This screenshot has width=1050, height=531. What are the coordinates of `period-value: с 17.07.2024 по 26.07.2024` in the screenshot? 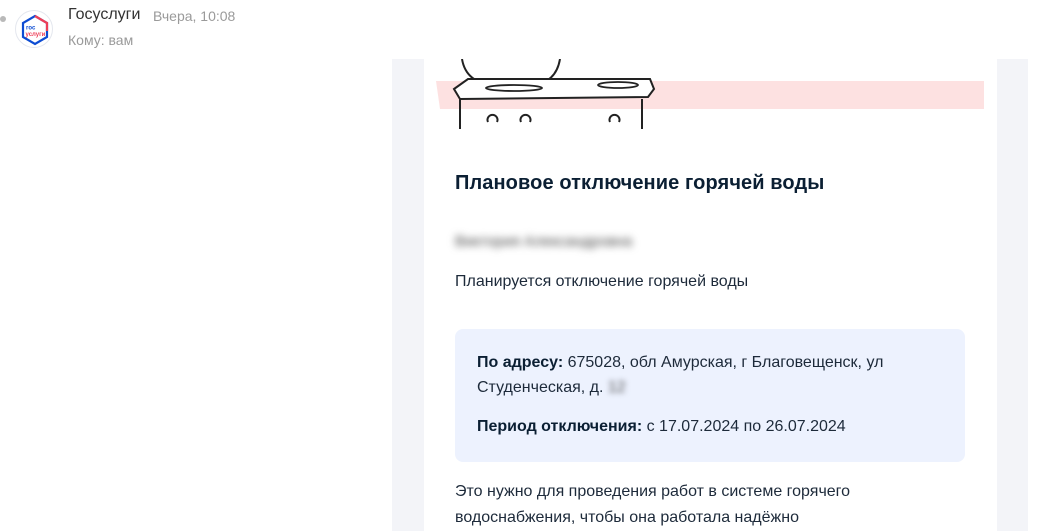 It's located at (746, 426).